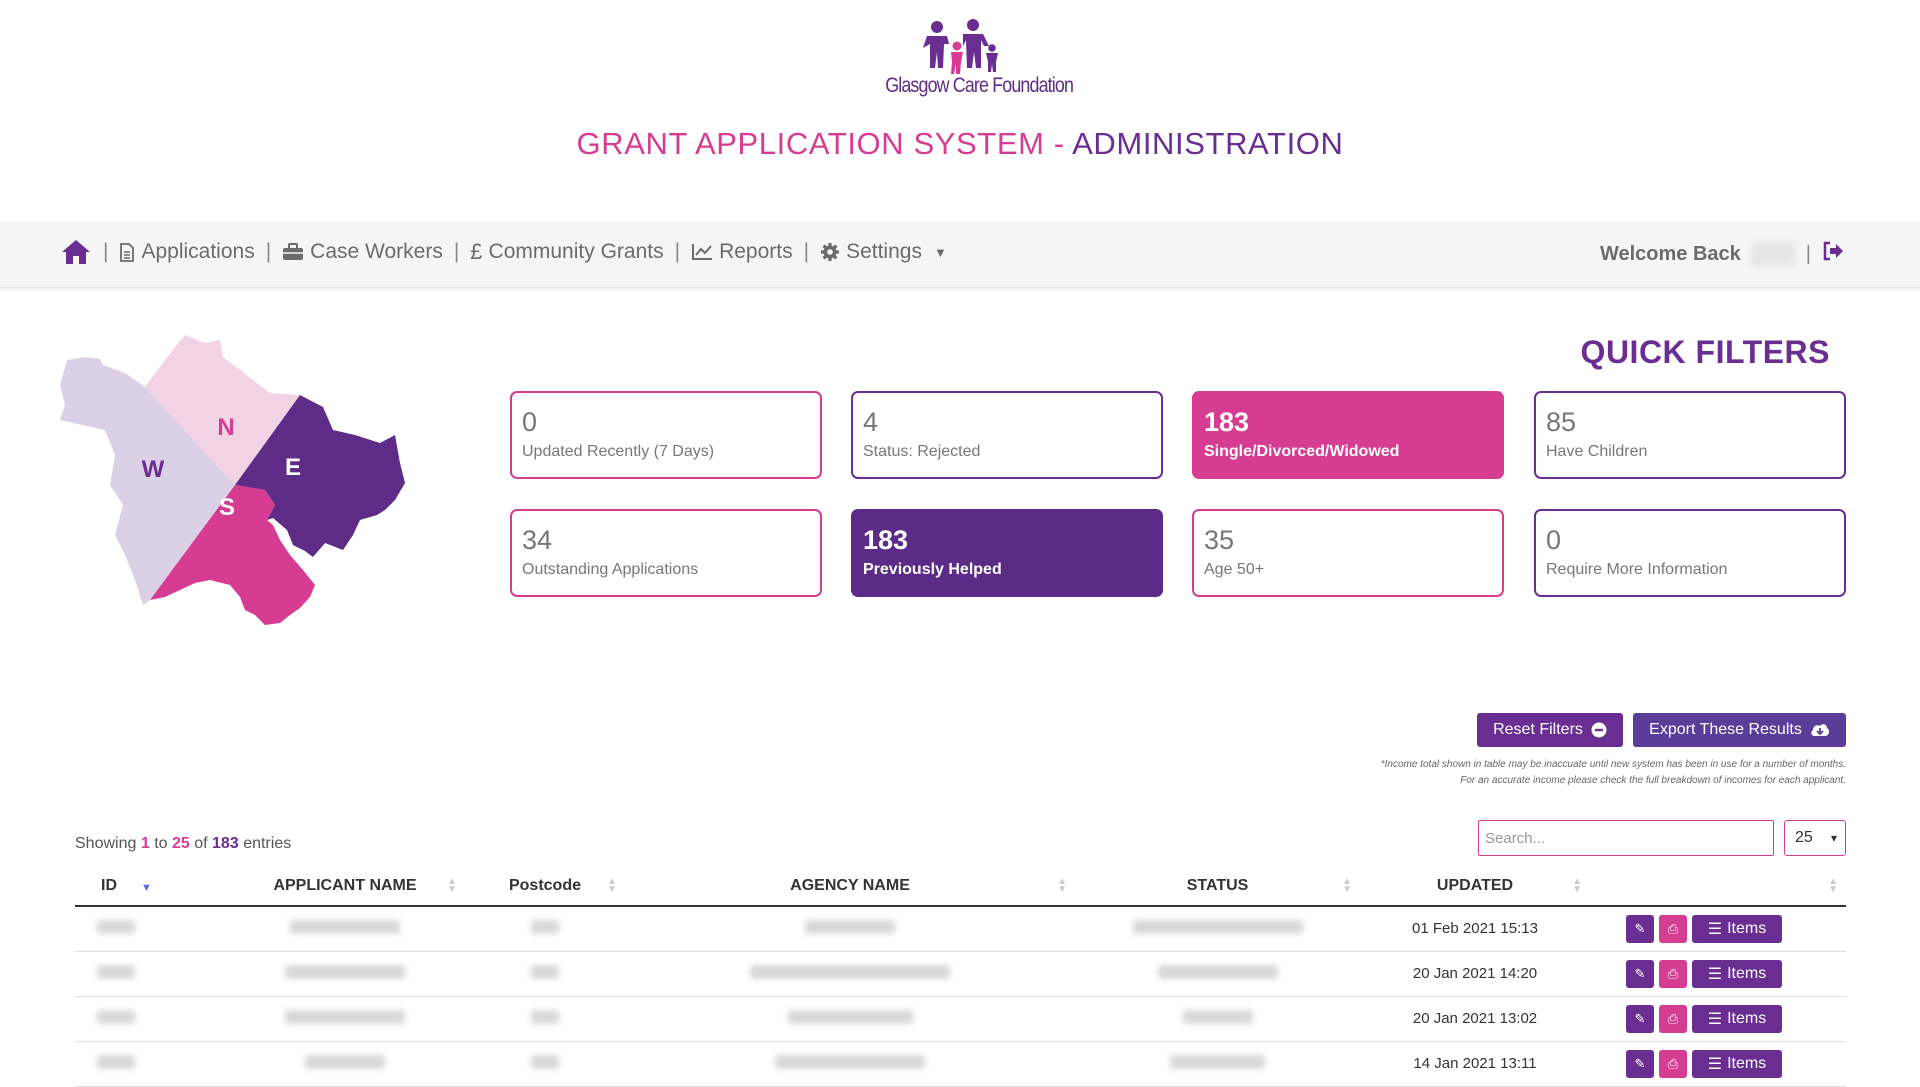 The image size is (1920, 1087). What do you see at coordinates (1820, 730) in the screenshot?
I see `cloud-download-icon` at bounding box center [1820, 730].